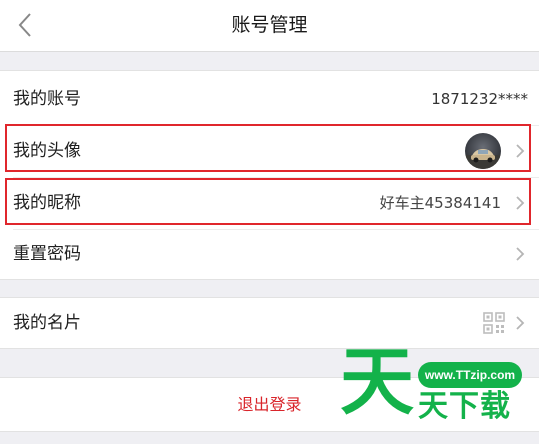 The height and width of the screenshot is (444, 539). What do you see at coordinates (47, 151) in the screenshot?
I see `avatar-label: 我的头像` at bounding box center [47, 151].